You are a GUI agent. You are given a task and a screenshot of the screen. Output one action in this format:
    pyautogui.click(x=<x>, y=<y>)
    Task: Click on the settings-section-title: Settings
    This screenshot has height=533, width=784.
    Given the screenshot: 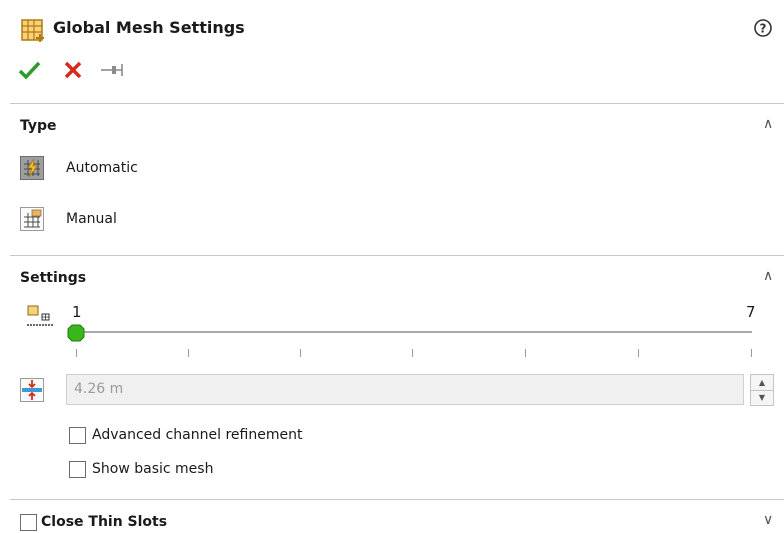 What is the action you would take?
    pyautogui.click(x=53, y=278)
    